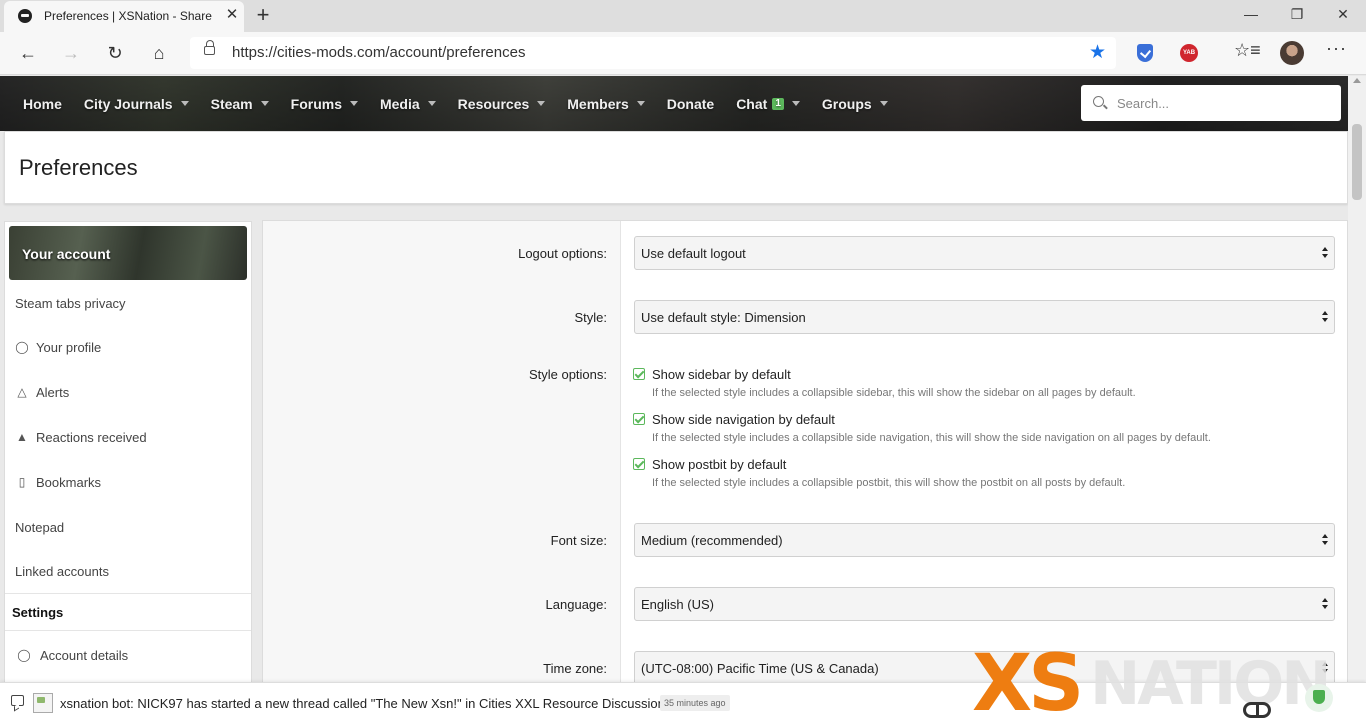 This screenshot has width=1366, height=728. Describe the element at coordinates (562, 253) in the screenshot. I see `logout-options-label: Logout options:` at that location.